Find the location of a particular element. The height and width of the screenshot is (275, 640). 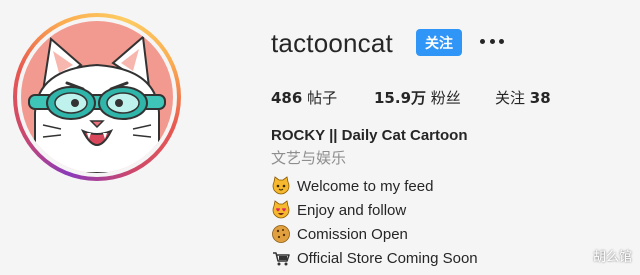

following-value: 38 is located at coordinates (540, 98).